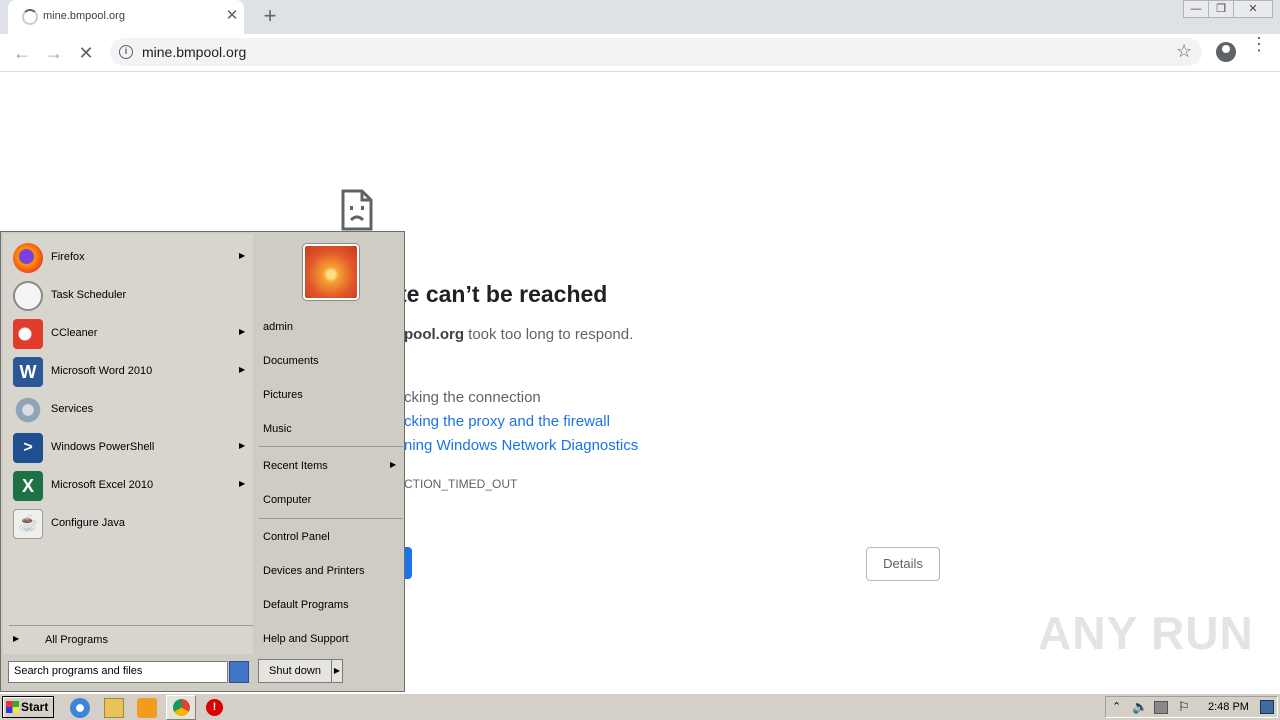  What do you see at coordinates (35, 707) in the screenshot?
I see `start-label: Start` at bounding box center [35, 707].